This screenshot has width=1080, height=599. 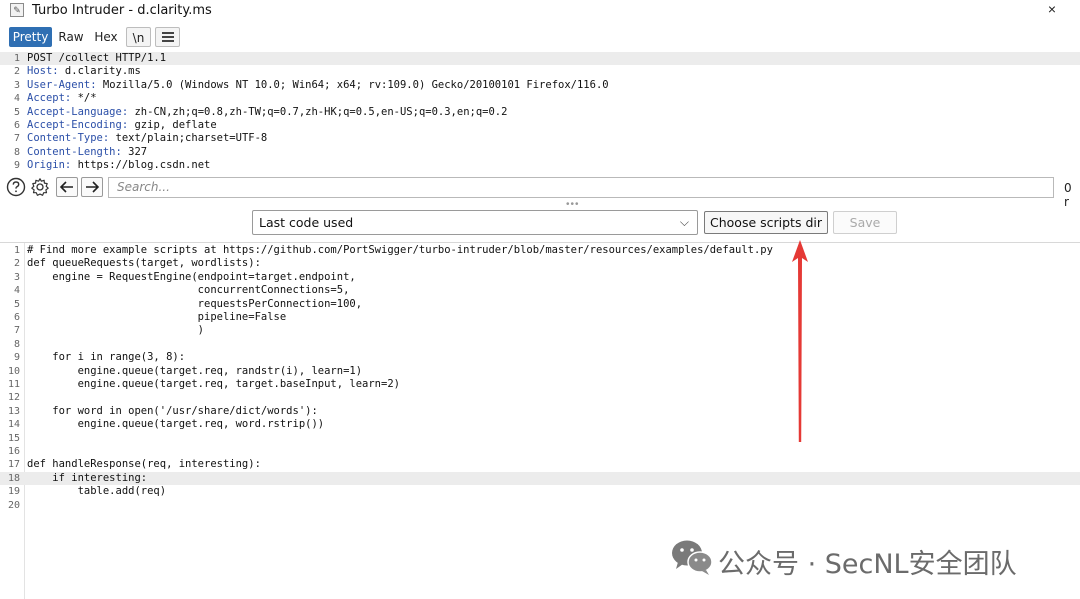 What do you see at coordinates (13, 505) in the screenshot?
I see `script-line: 20` at bounding box center [13, 505].